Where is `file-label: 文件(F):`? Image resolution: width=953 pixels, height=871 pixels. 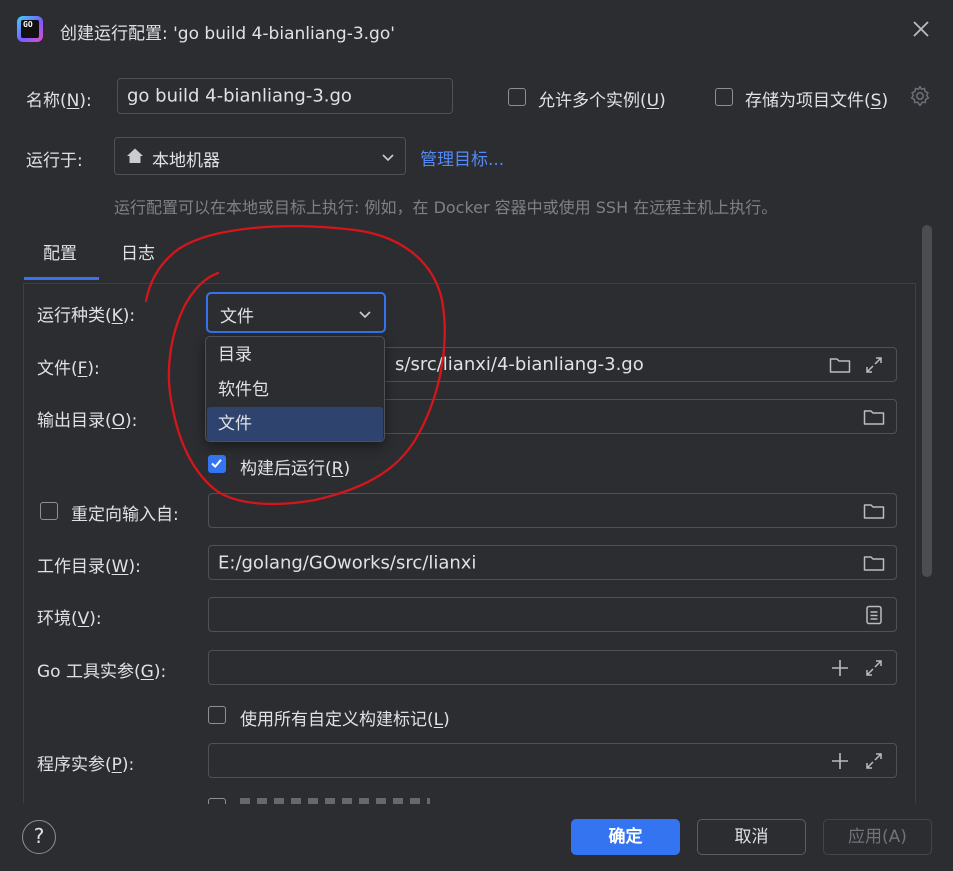 file-label: 文件(F): is located at coordinates (68, 369).